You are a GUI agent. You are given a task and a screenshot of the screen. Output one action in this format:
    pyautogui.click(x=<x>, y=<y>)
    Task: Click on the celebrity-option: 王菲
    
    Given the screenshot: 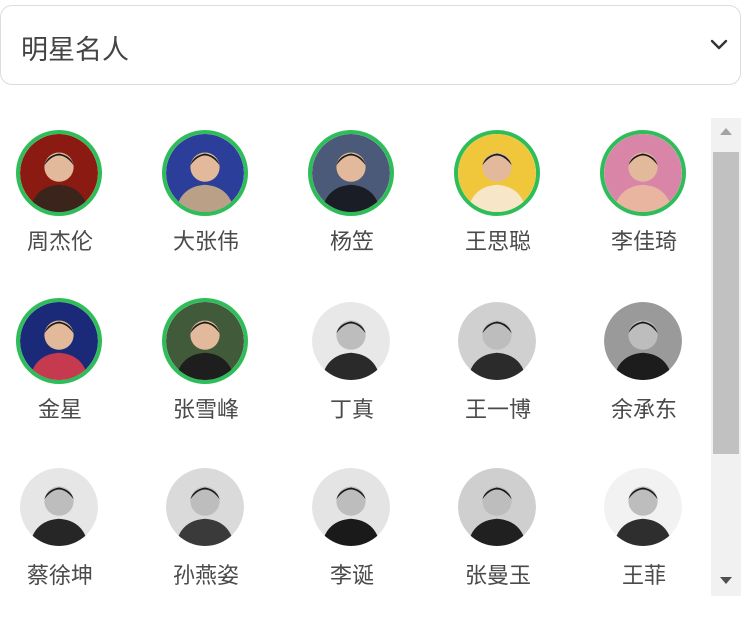 What is the action you would take?
    pyautogui.click(x=644, y=527)
    